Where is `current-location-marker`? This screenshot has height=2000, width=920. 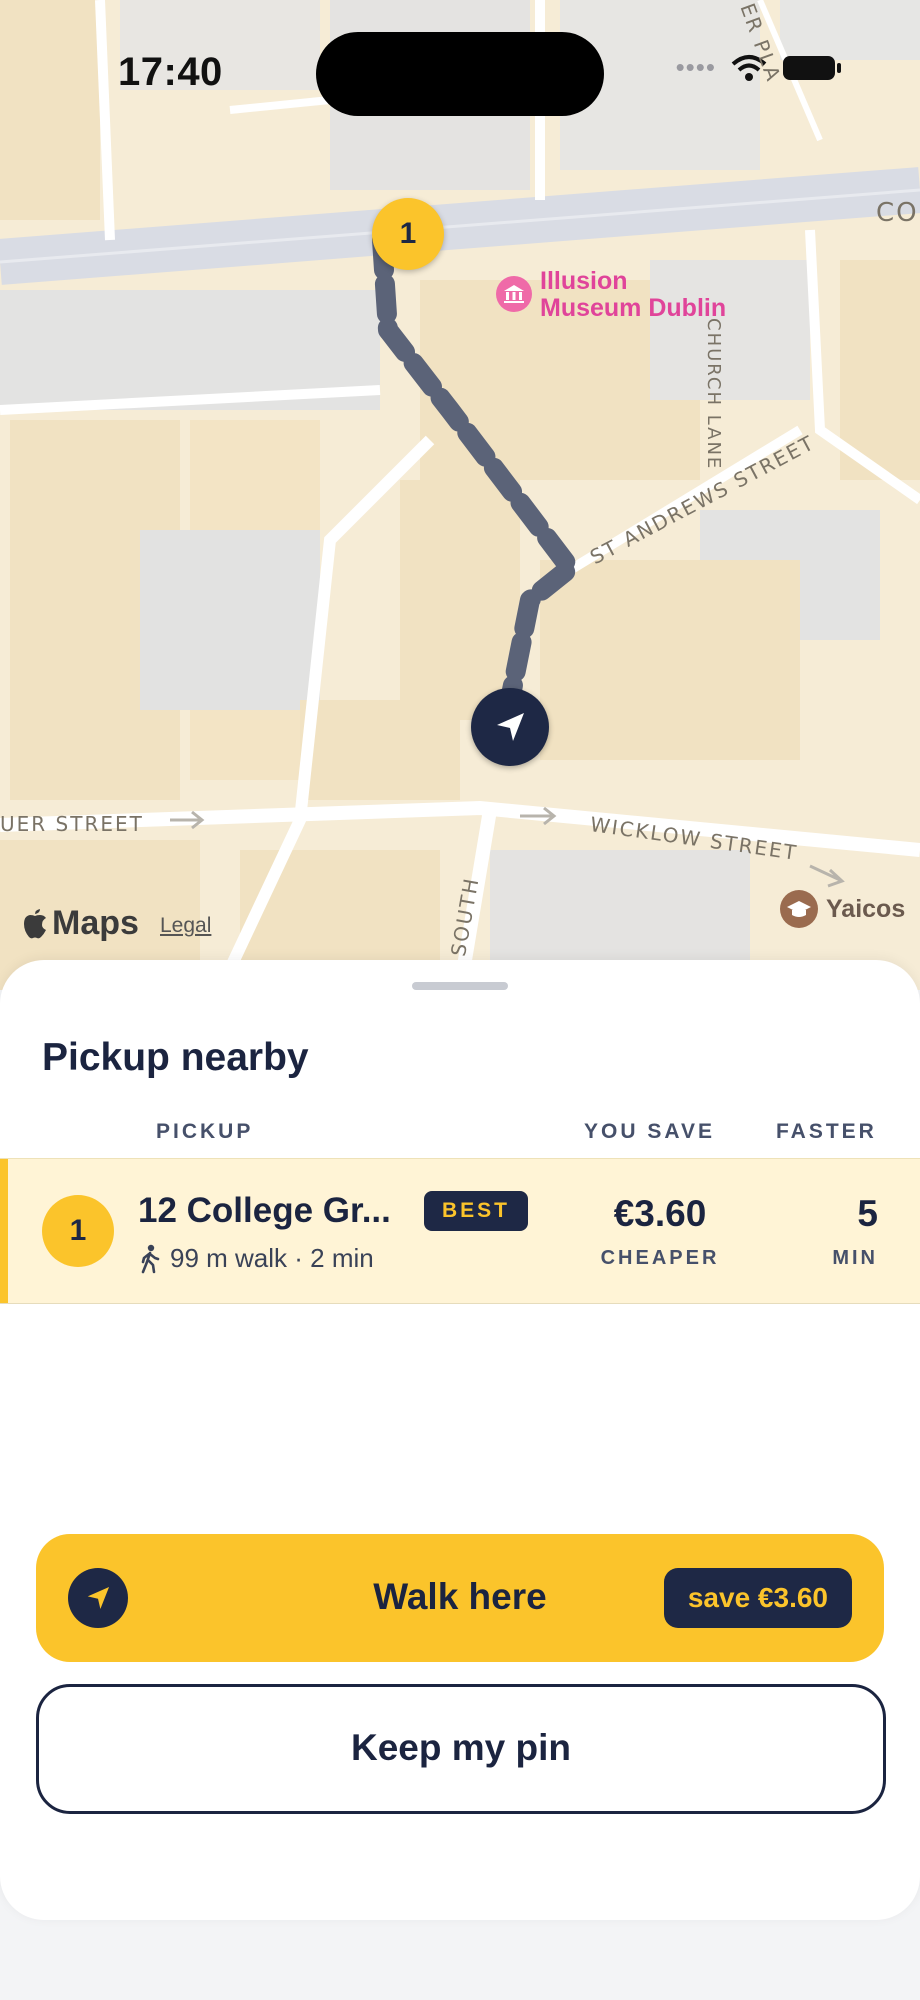 current-location-marker is located at coordinates (510, 727).